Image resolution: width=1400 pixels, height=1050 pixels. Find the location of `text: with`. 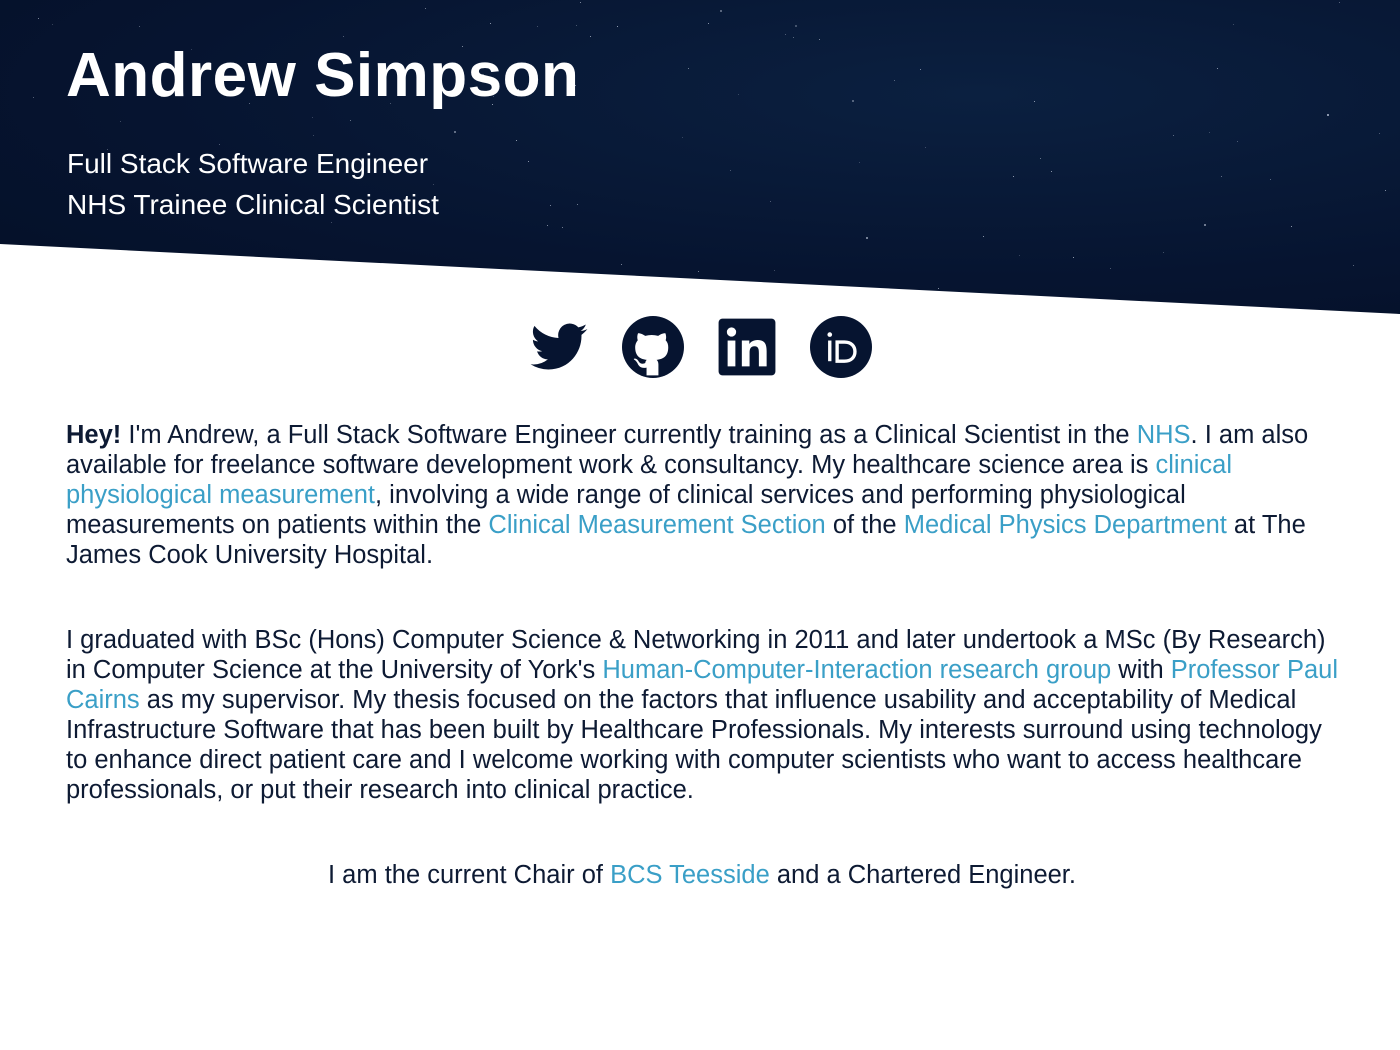

text: with is located at coordinates (1141, 670).